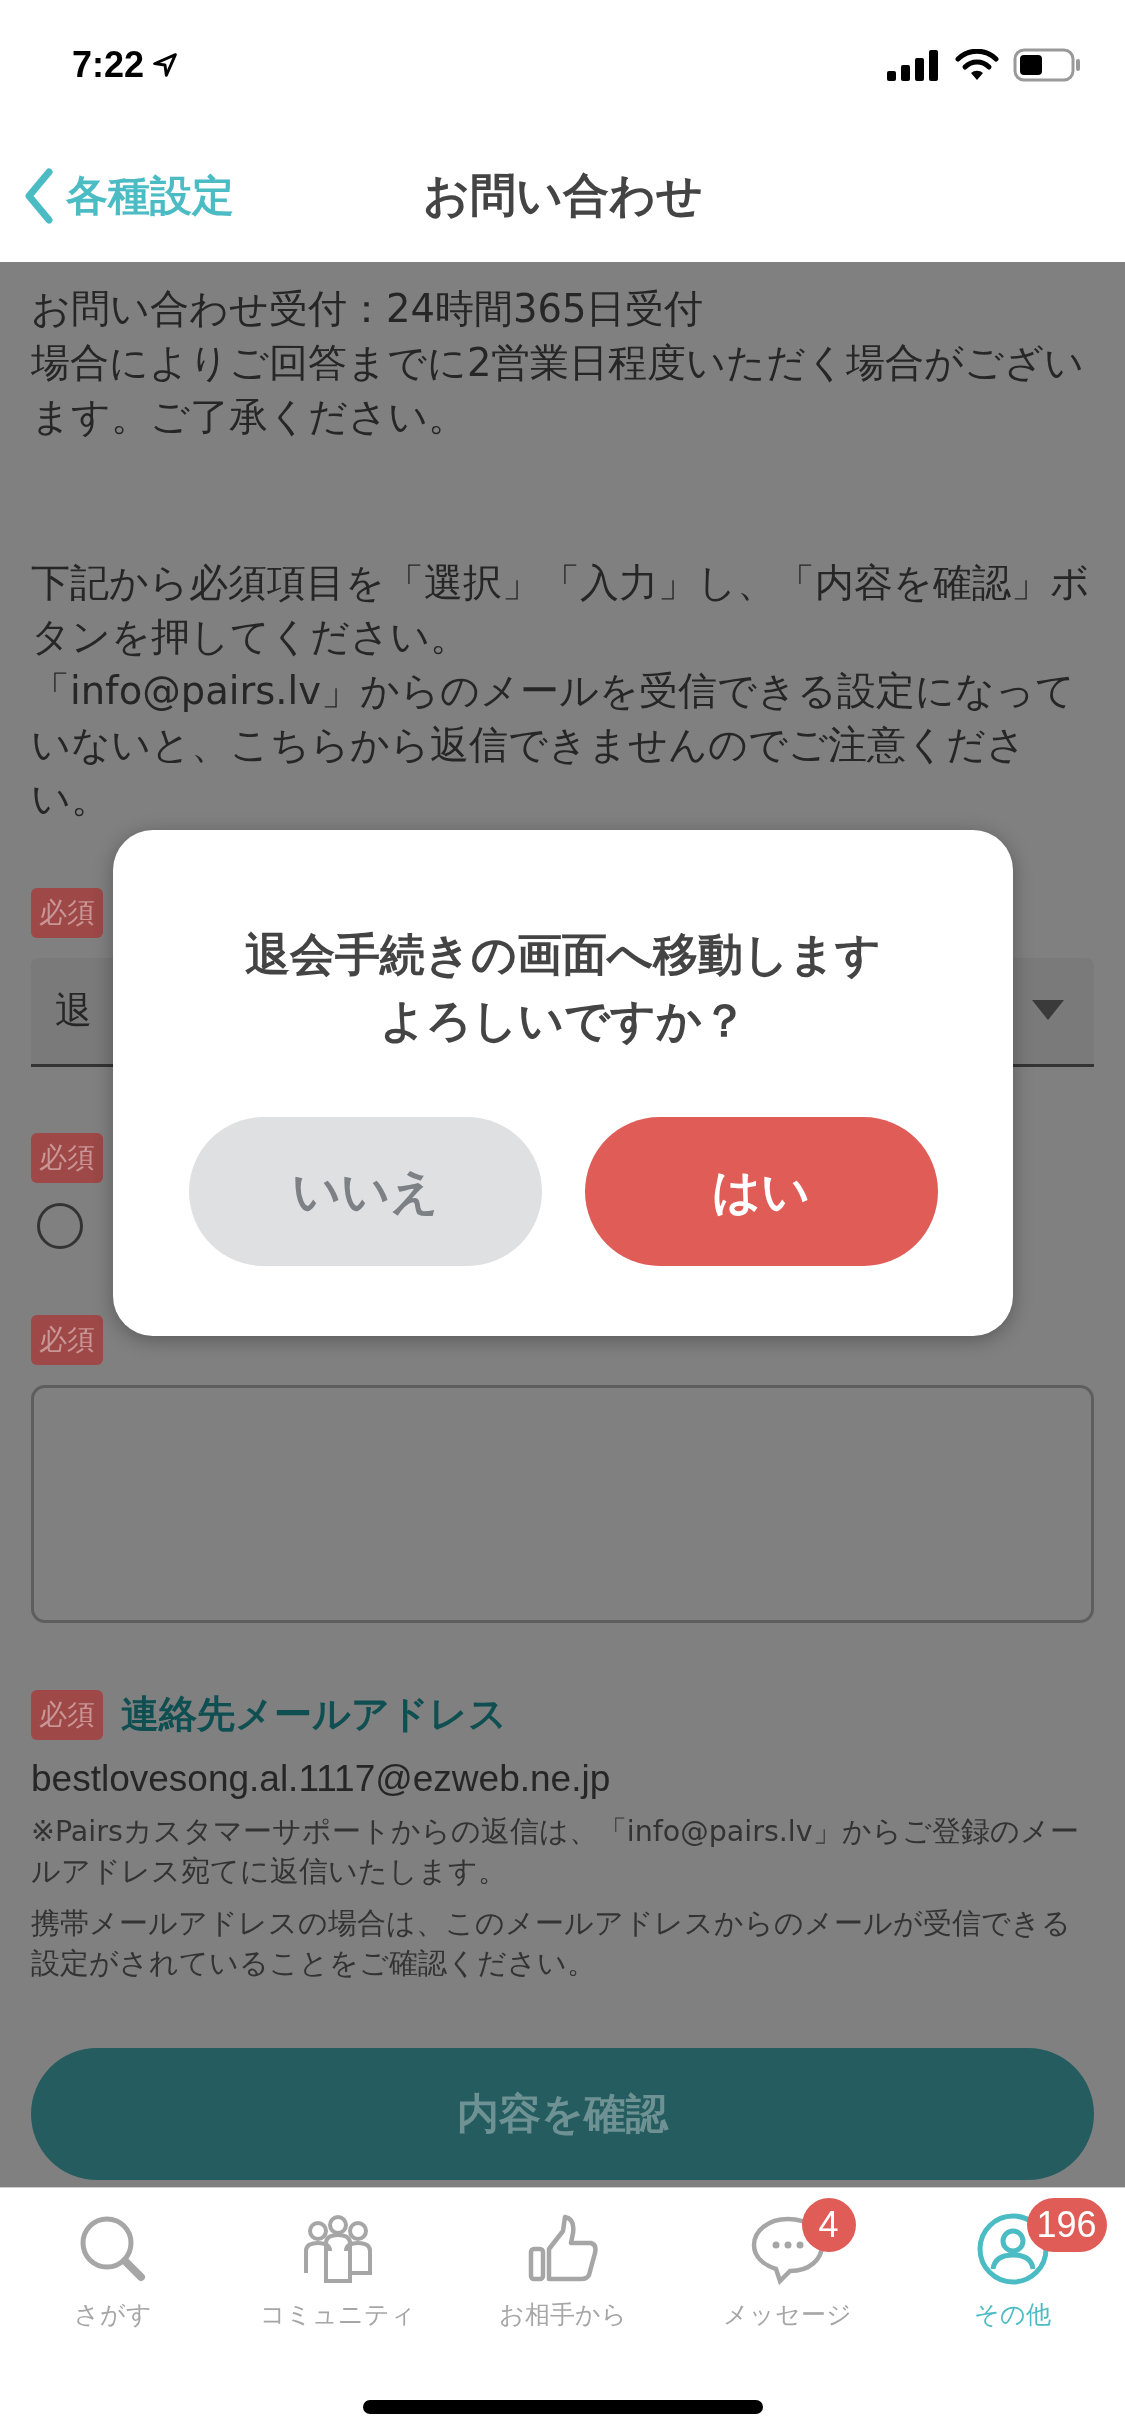 This screenshot has width=1125, height=2436. Describe the element at coordinates (562, 2114) in the screenshot. I see `confirm-content-button: 内容を確認` at that location.